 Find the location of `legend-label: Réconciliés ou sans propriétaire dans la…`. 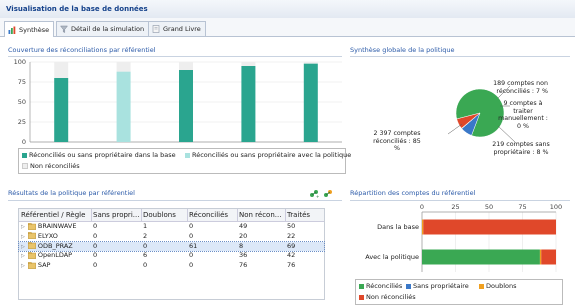

legend-label: Réconciliés ou sans propriétaire dans la… is located at coordinates (102, 155).